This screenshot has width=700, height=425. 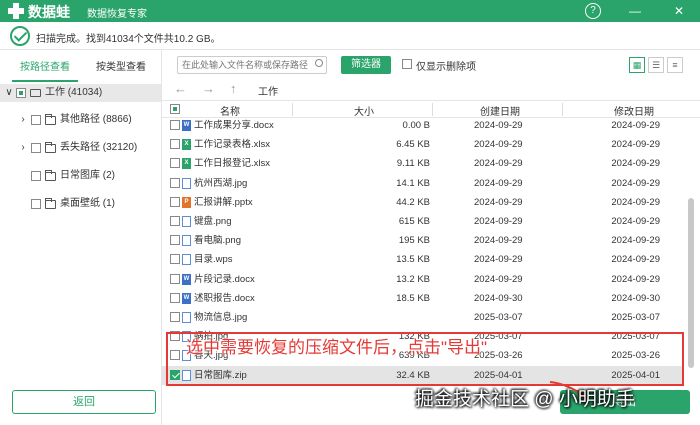 I want to click on table-row: 键盘.png 615 KB 2024-09-29 2024-09-29, so click(x=422, y=221).